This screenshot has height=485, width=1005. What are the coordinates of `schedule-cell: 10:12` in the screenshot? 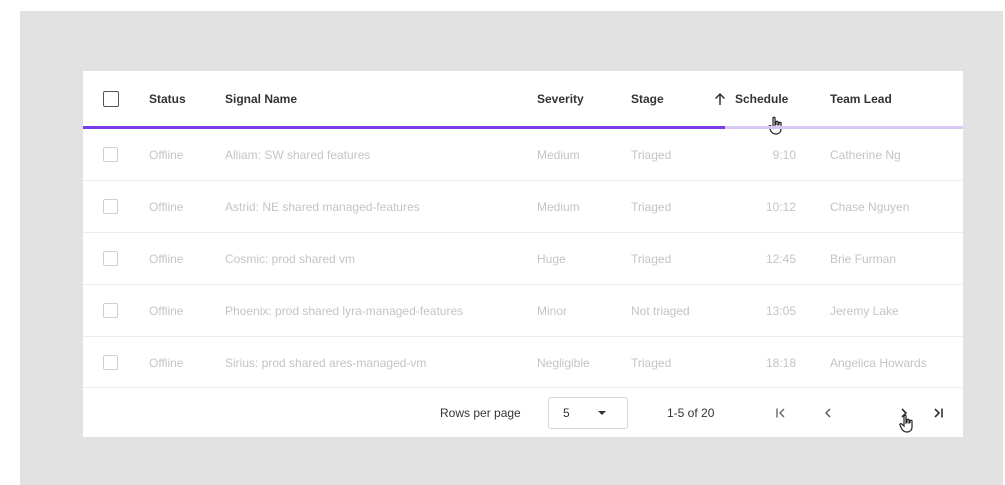 It's located at (780, 206).